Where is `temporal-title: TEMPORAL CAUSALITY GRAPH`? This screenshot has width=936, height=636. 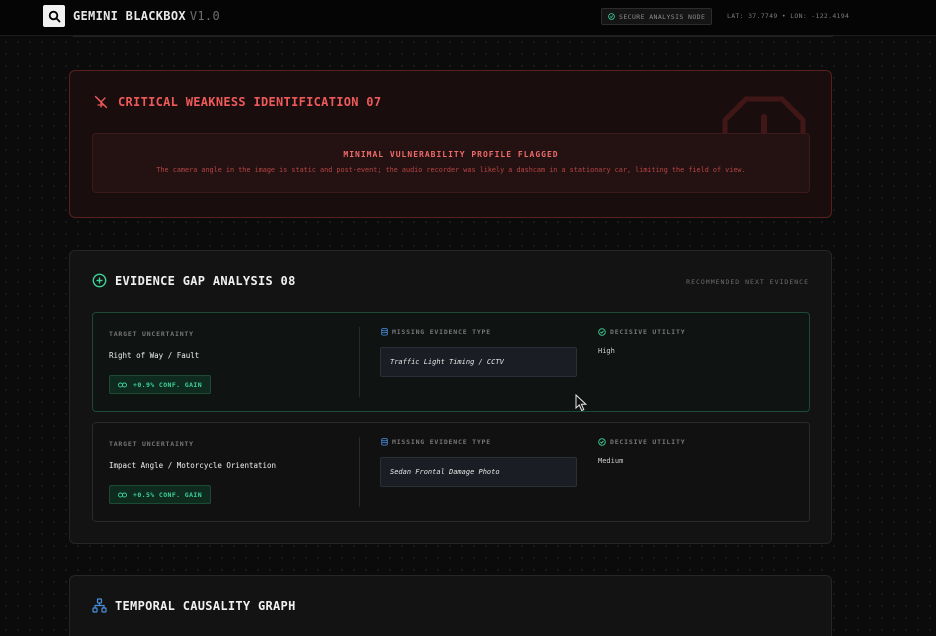
temporal-title: TEMPORAL CAUSALITY GRAPH is located at coordinates (205, 605).